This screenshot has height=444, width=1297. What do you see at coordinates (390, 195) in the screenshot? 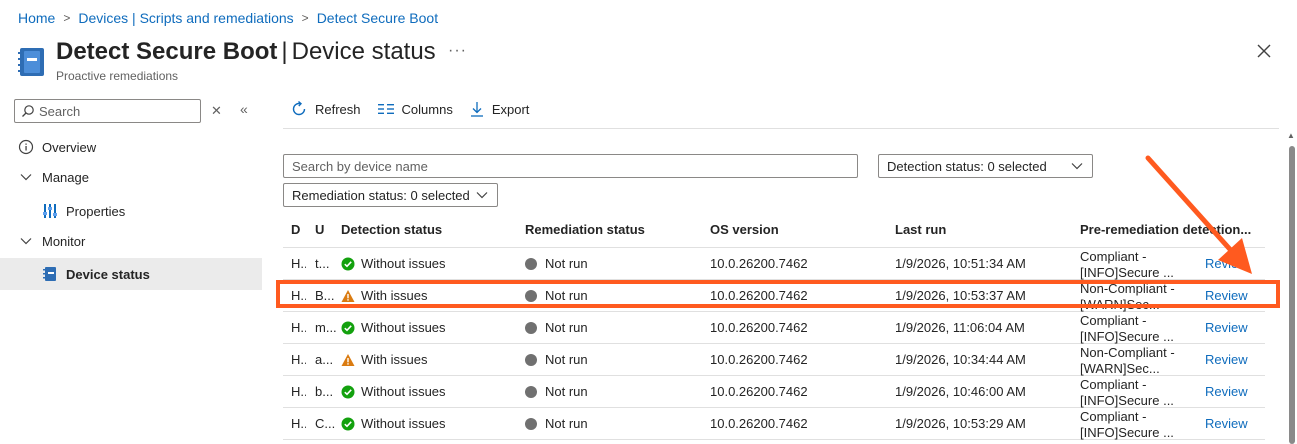
I see `remediation-status-filter: Remediation status: 0 selected` at bounding box center [390, 195].